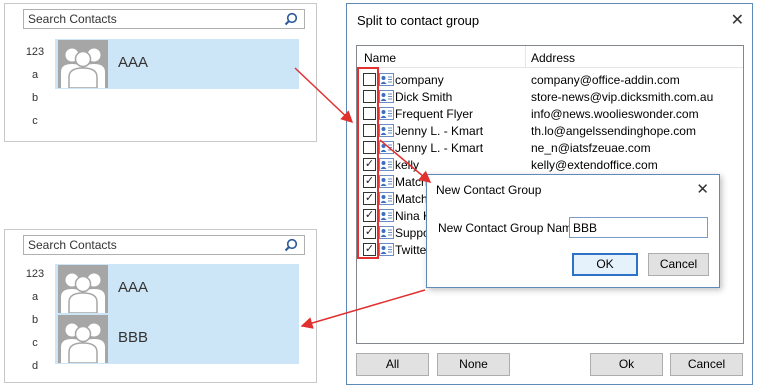 The image size is (757, 388). I want to click on ok-button: Ok, so click(626, 364).